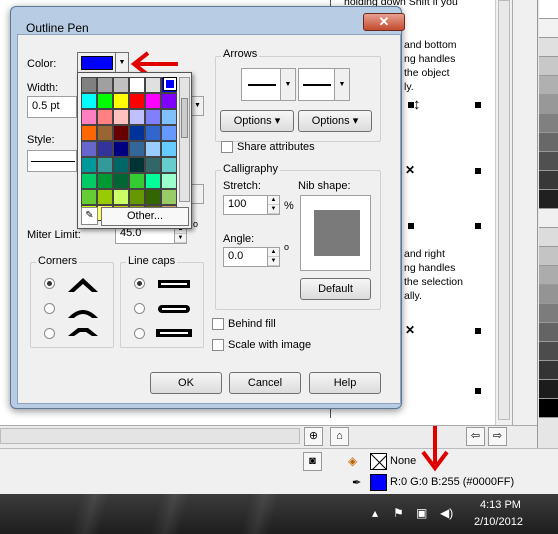 This screenshot has width=558, height=534. I want to click on scale-with-image-checkbox, so click(218, 345).